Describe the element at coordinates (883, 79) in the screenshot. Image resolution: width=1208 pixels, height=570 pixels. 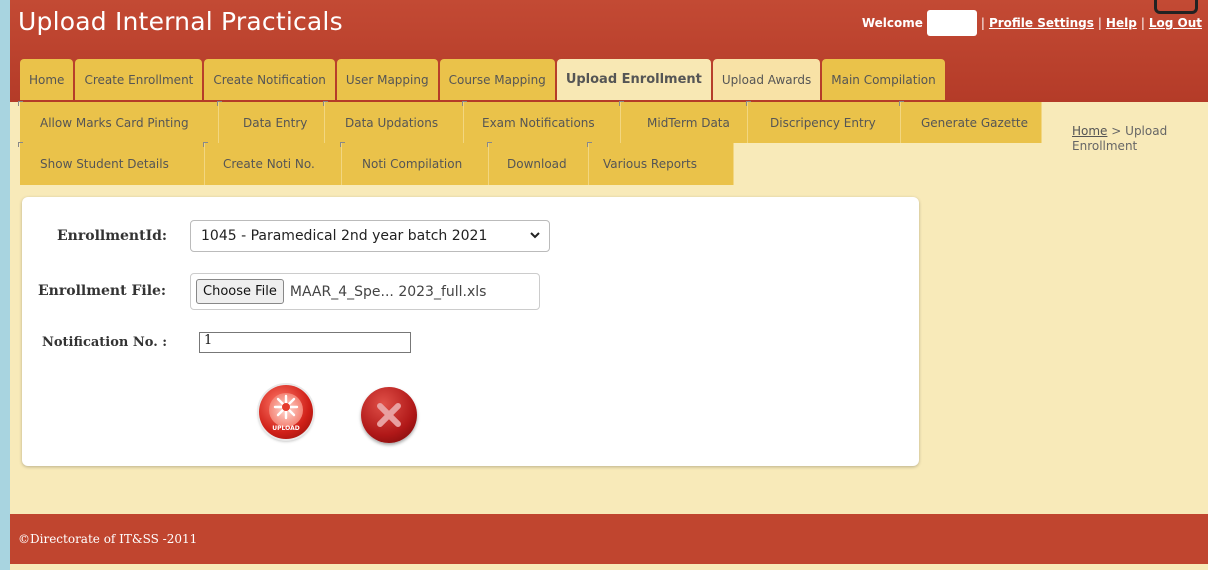
I see `tab-main-compilation: Main Compilation` at that location.